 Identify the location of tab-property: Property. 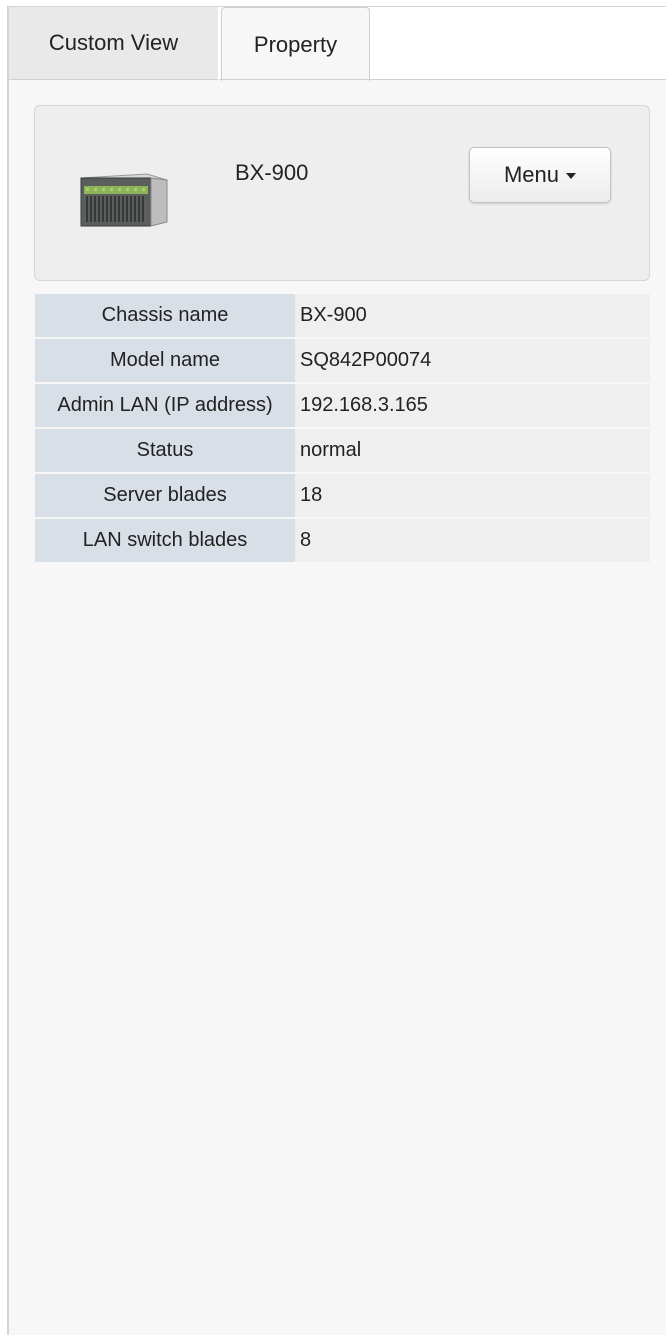
(295, 44).